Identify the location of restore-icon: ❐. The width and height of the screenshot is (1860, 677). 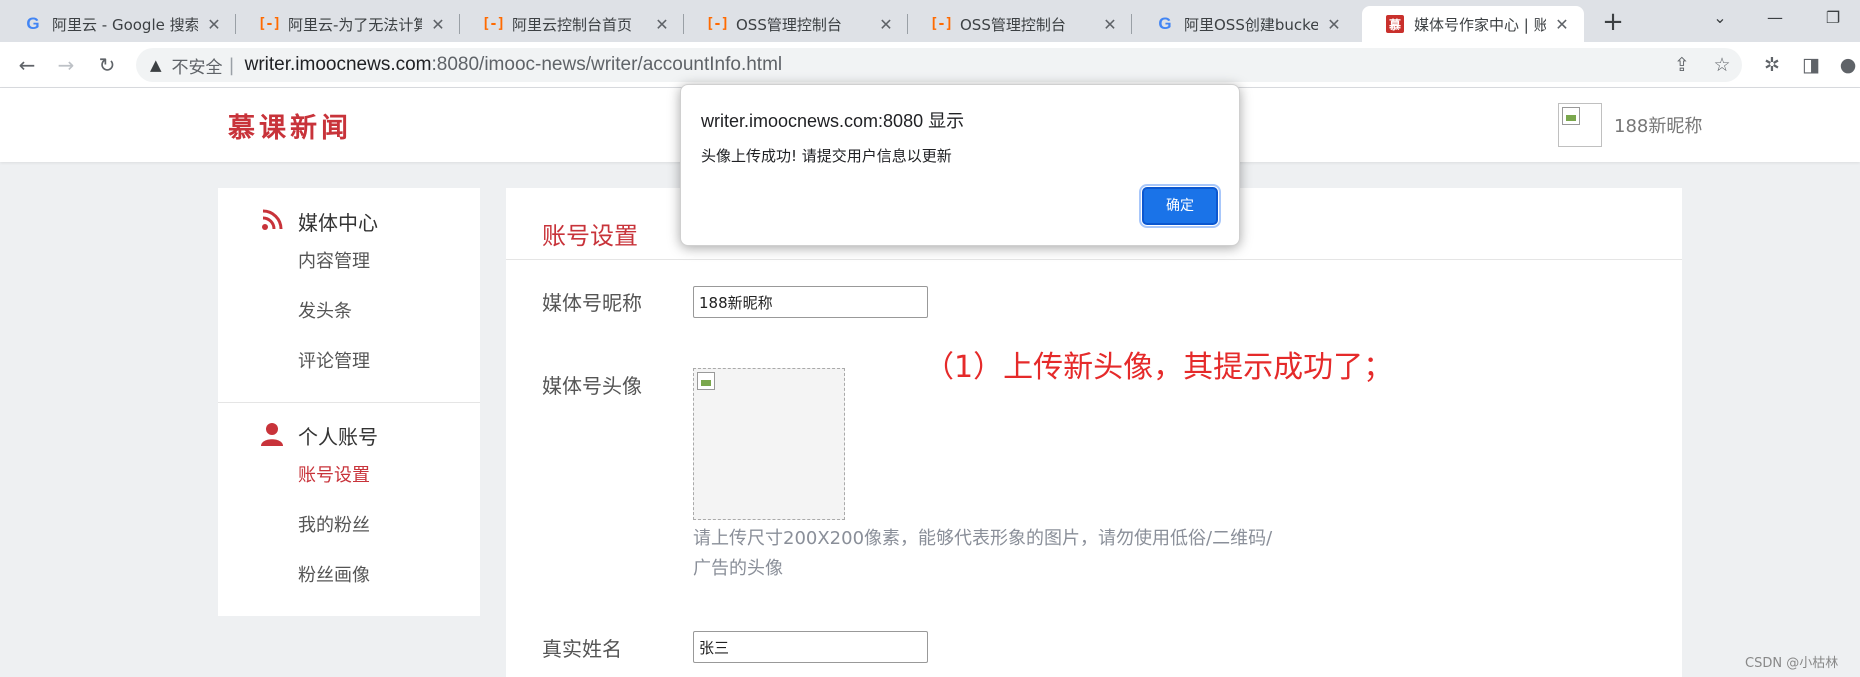
(1833, 17).